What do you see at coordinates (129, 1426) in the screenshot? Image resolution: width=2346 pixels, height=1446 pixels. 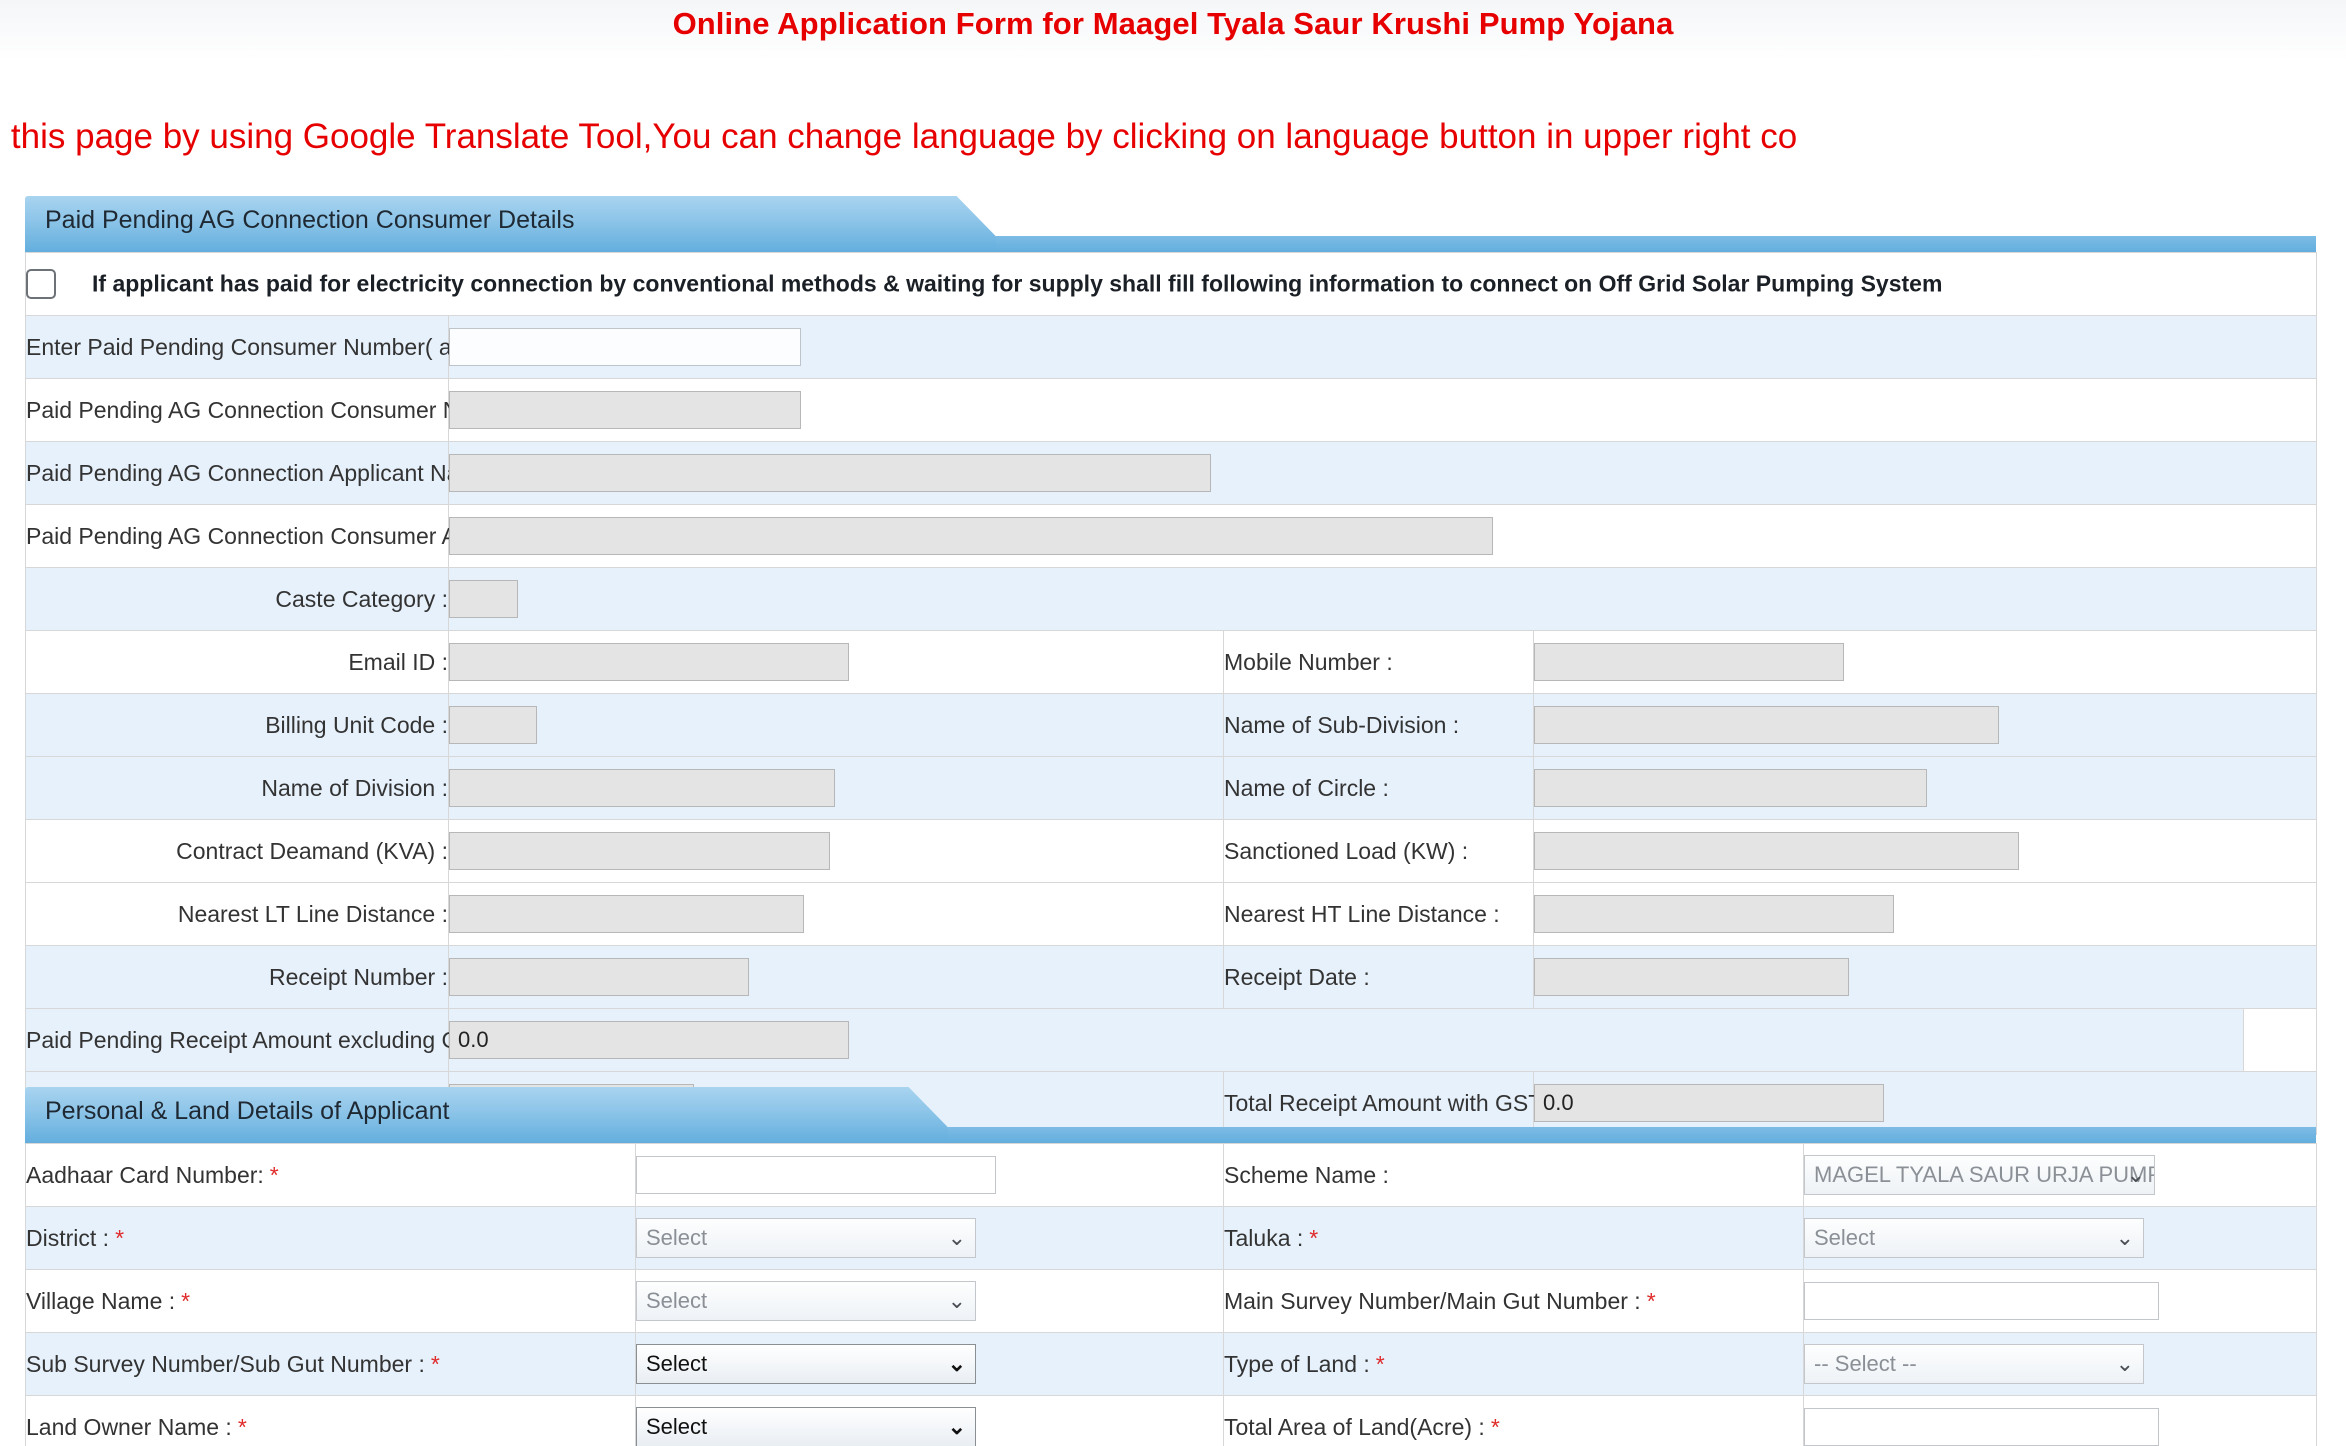 I see `land-owner-name-label-text: Land Owner Name :` at bounding box center [129, 1426].